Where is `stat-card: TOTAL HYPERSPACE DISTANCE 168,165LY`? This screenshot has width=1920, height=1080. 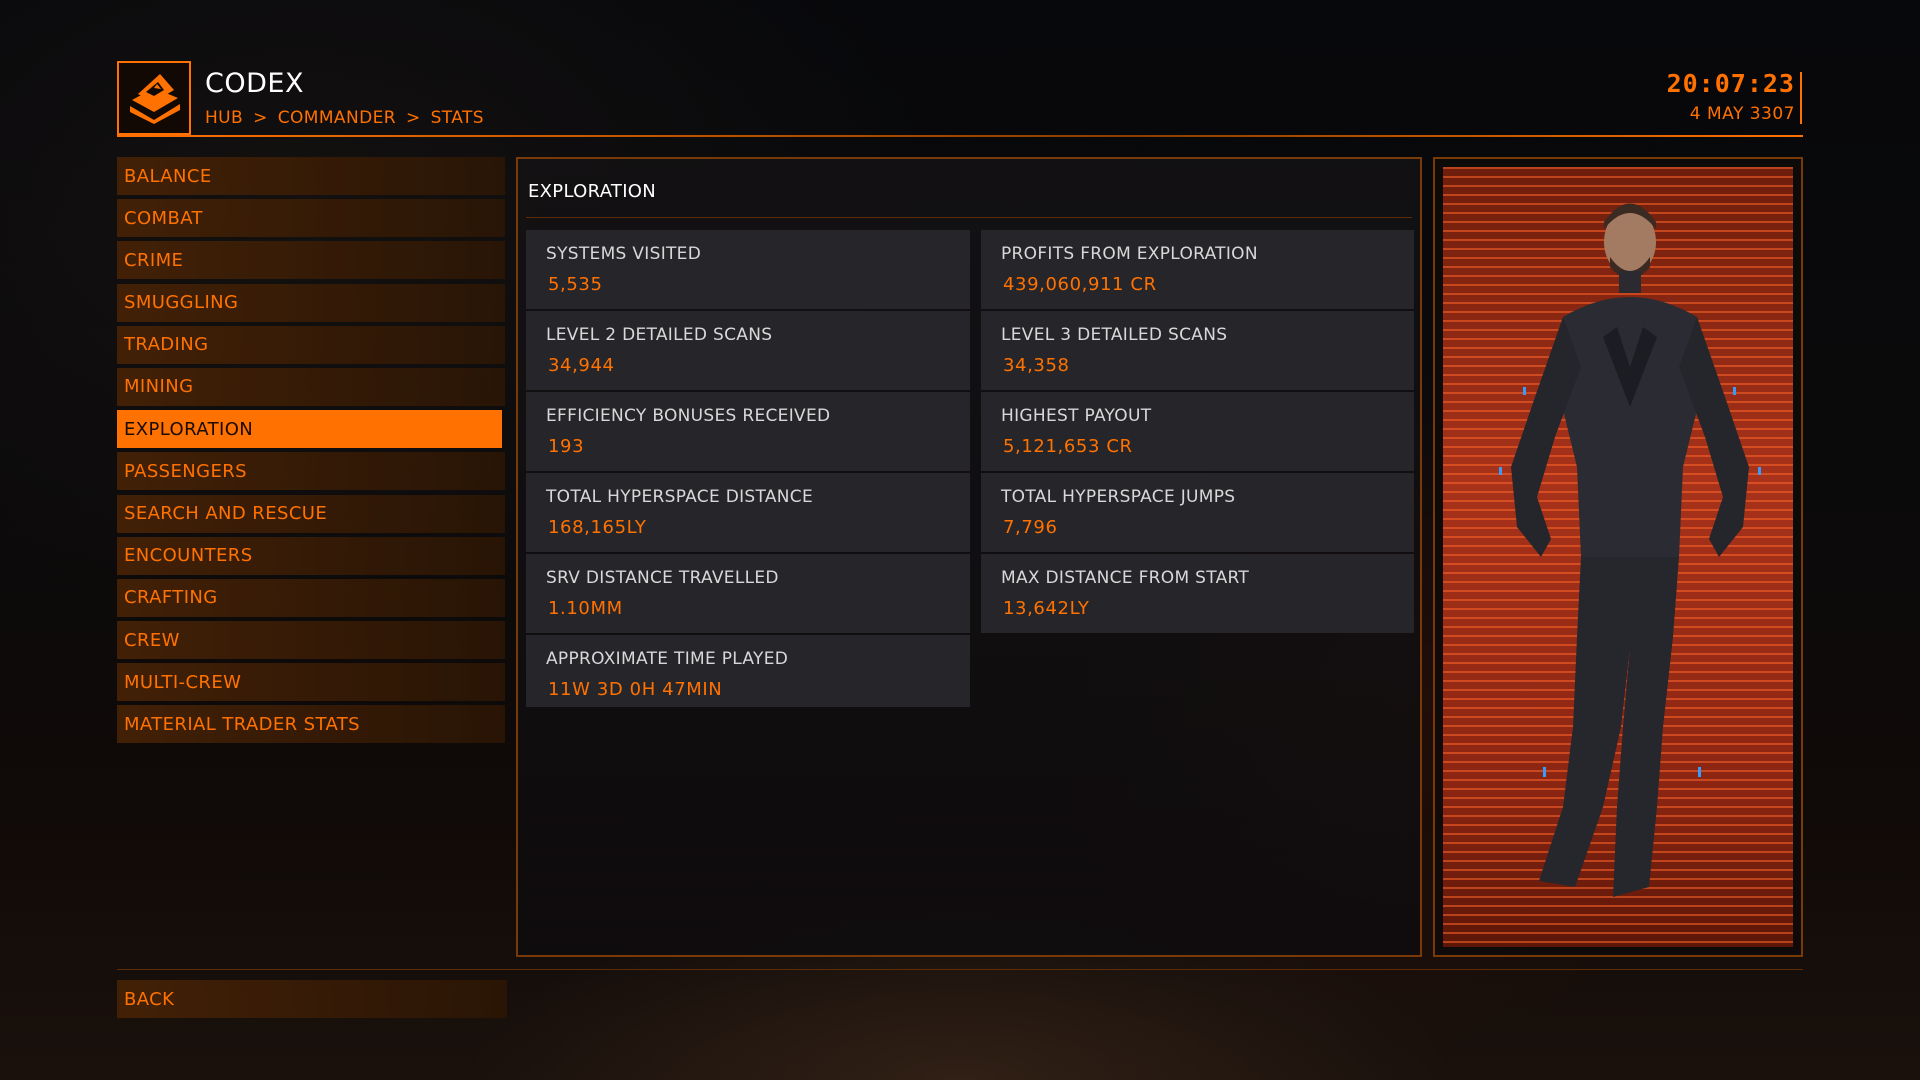
stat-card: TOTAL HYPERSPACE DISTANCE 168,165LY is located at coordinates (748, 512).